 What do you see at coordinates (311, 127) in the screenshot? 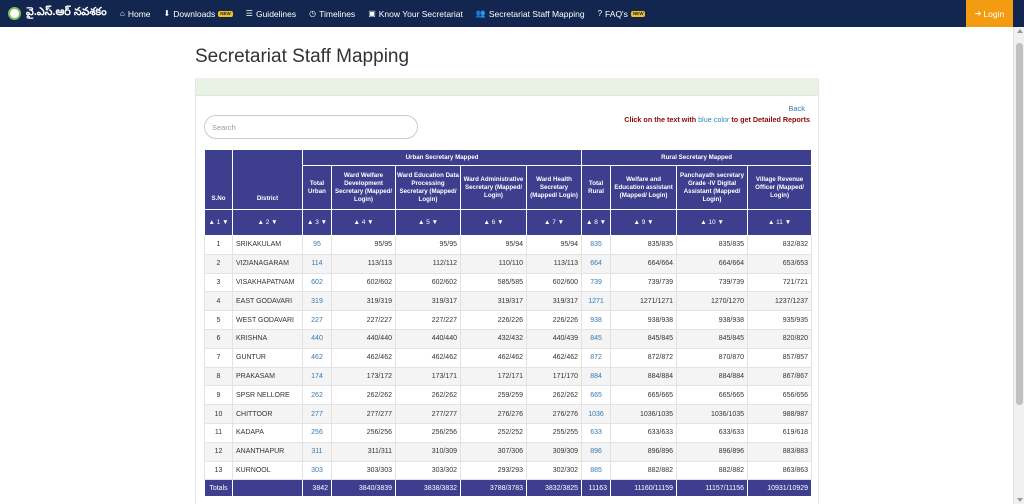
I see `search-input` at bounding box center [311, 127].